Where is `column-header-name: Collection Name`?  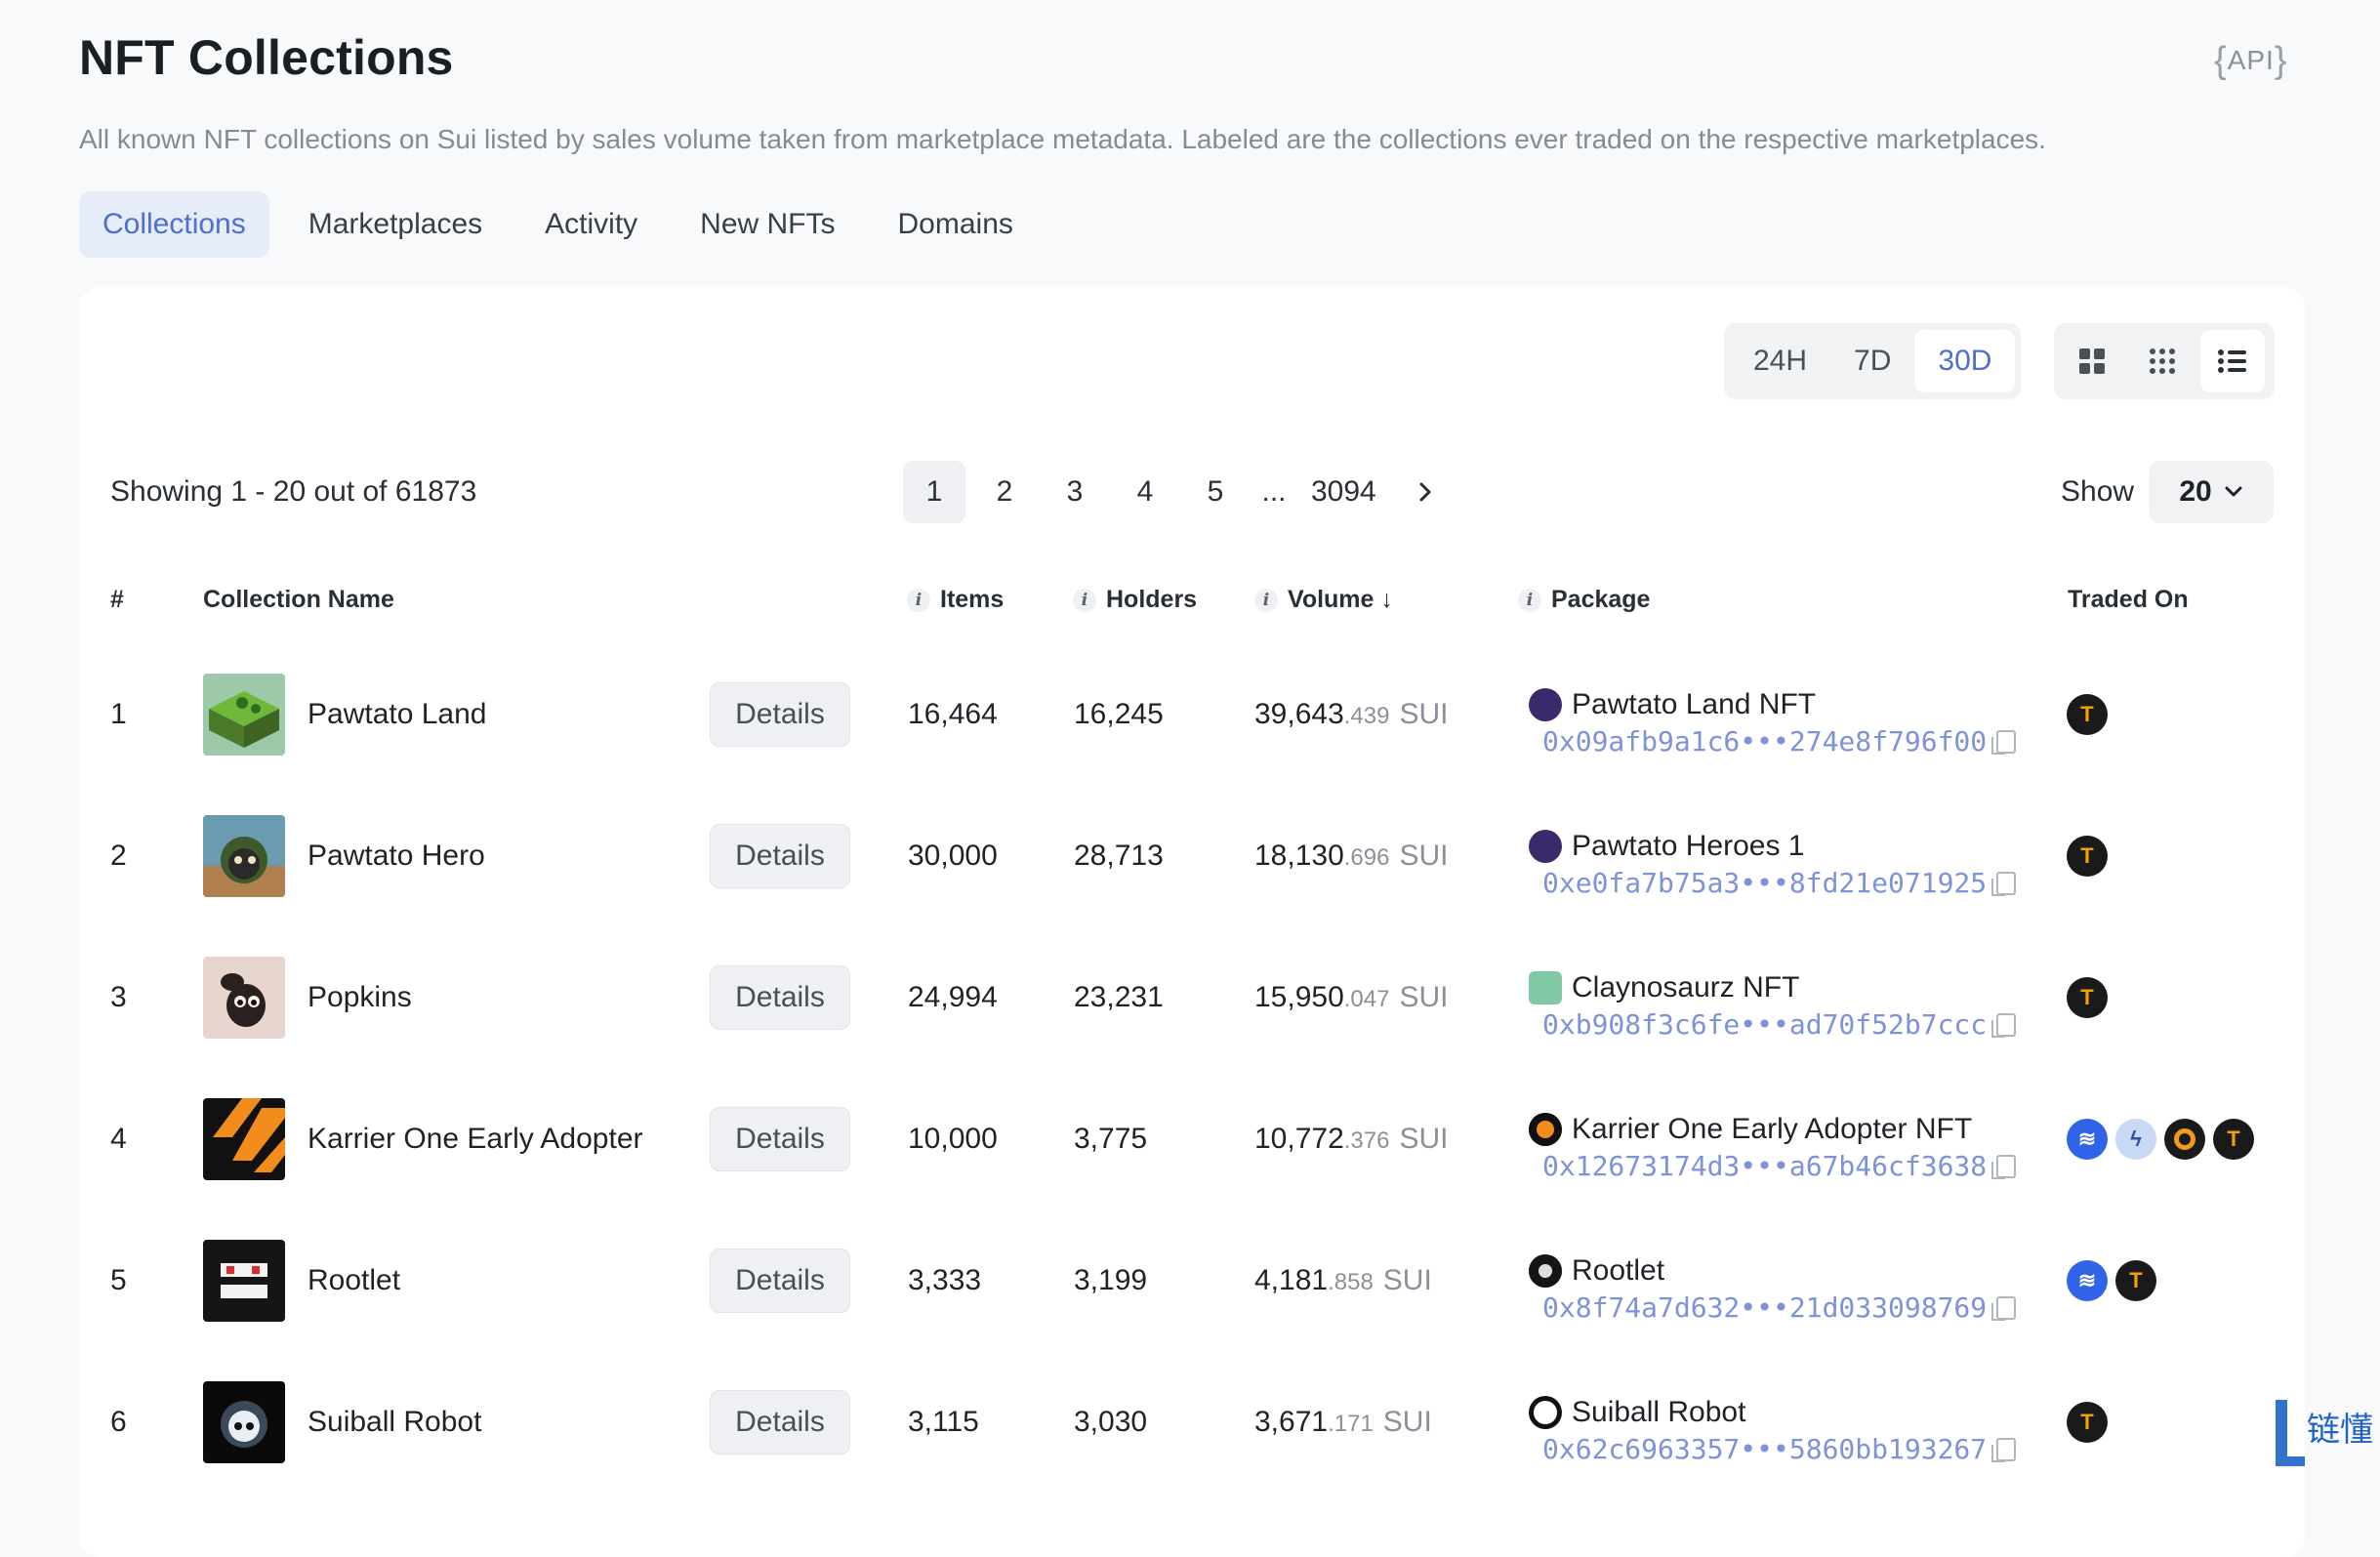
column-header-name: Collection Name is located at coordinates (298, 599).